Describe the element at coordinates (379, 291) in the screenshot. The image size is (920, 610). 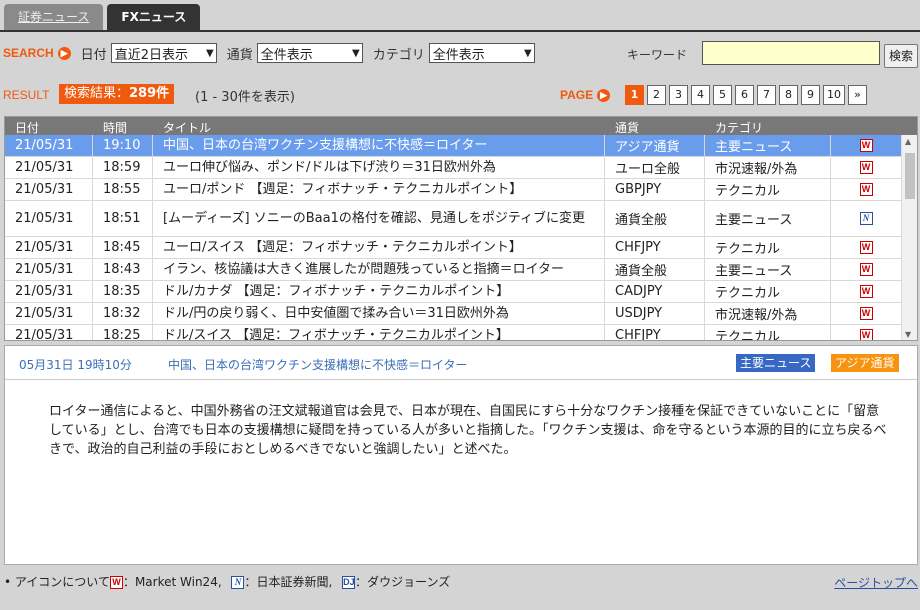
I see `row-title: ドル/カナダ 【週足：フィボナッチ・テクニカルポイント】` at that location.